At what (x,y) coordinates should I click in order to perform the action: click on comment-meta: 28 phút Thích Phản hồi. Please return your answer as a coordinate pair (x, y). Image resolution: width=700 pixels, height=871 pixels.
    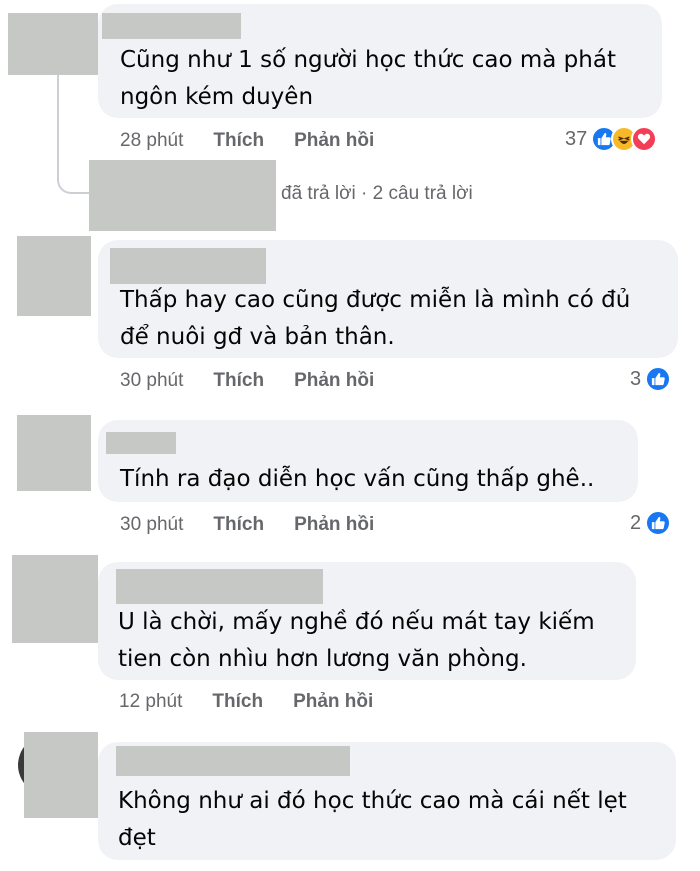
    Looking at the image, I should click on (247, 141).